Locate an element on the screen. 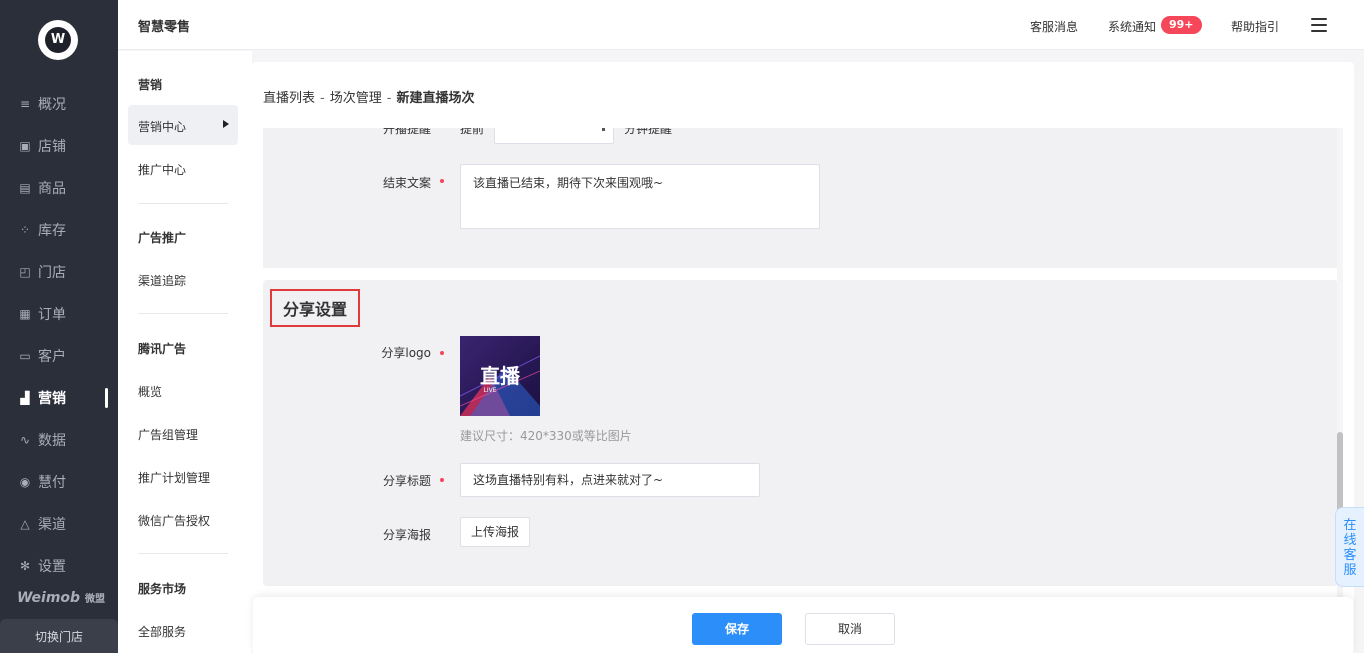  sub-item-all-services: 全部服务 is located at coordinates (162, 631).